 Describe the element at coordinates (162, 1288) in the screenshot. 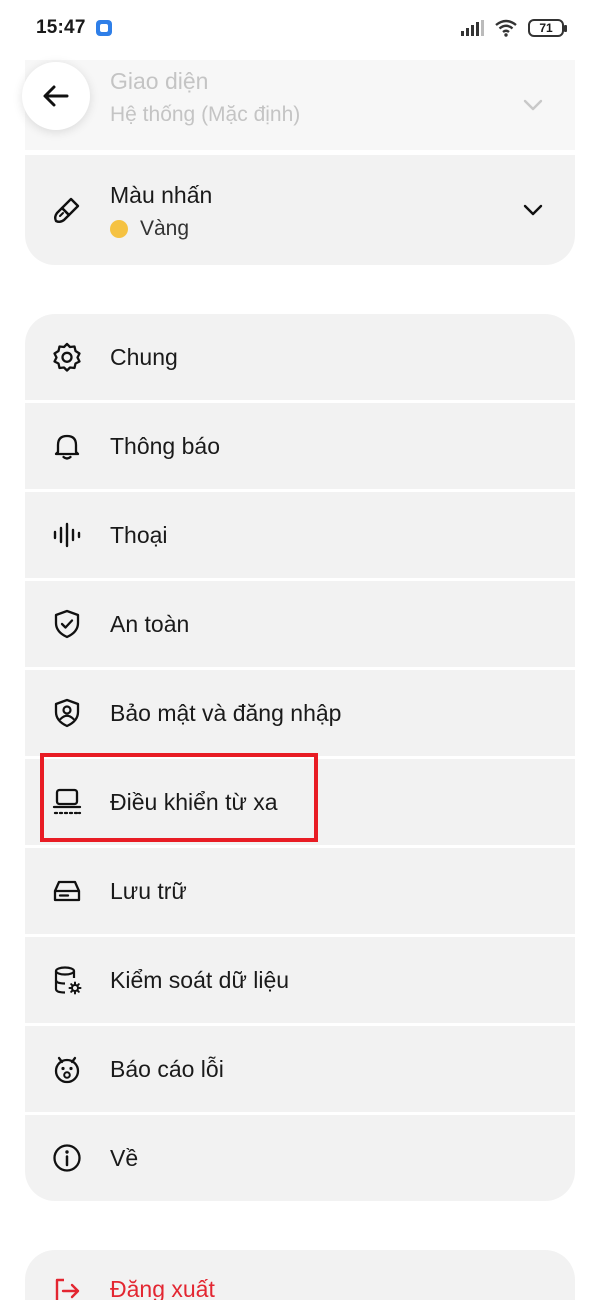

I see `logout-label: Đăng xuất` at that location.